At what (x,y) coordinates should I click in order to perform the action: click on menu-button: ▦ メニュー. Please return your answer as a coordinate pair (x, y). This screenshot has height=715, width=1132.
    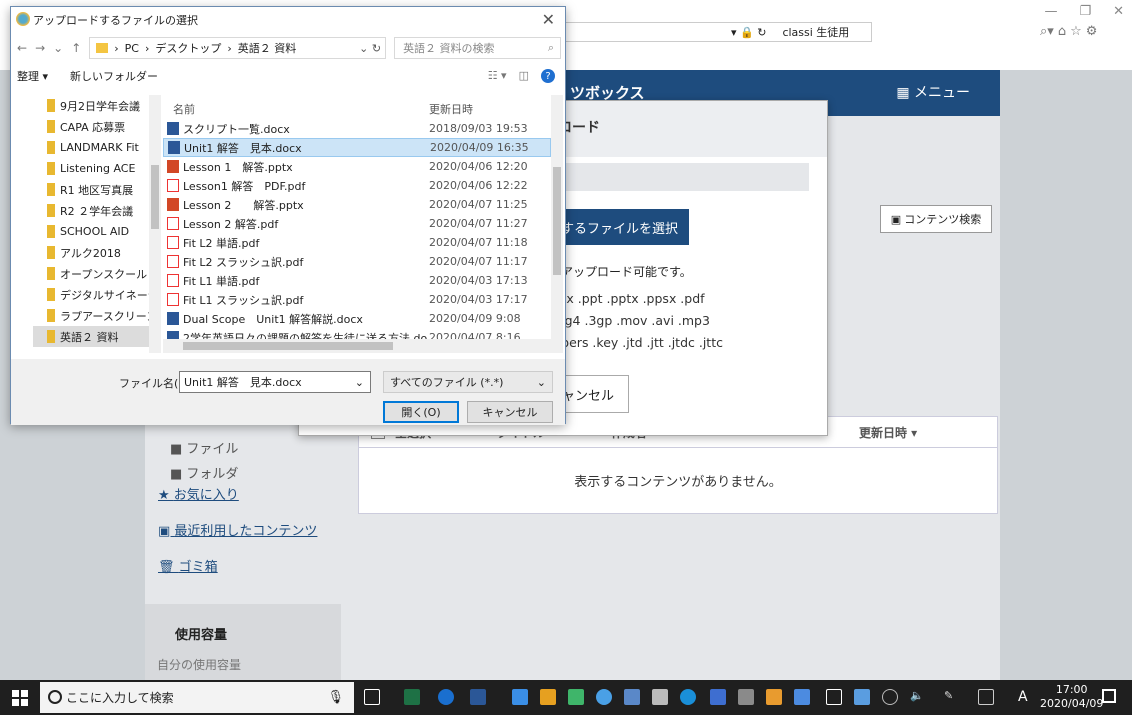
    Looking at the image, I should click on (933, 92).